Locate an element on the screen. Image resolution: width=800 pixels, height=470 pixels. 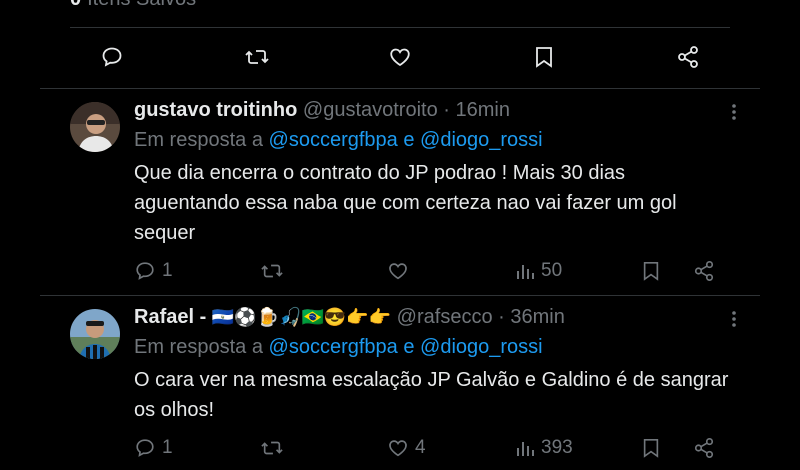
like-button: 4 is located at coordinates (406, 448).